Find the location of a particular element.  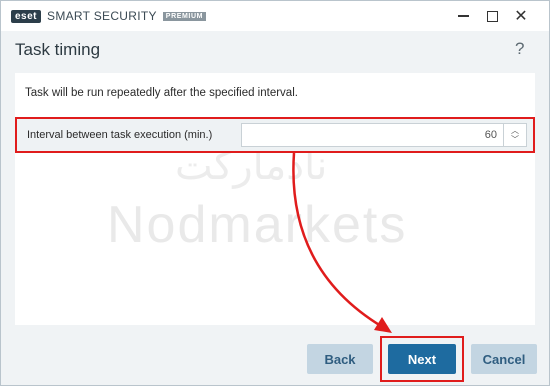

interval-stepper: ︿ ﹀ is located at coordinates (515, 135).